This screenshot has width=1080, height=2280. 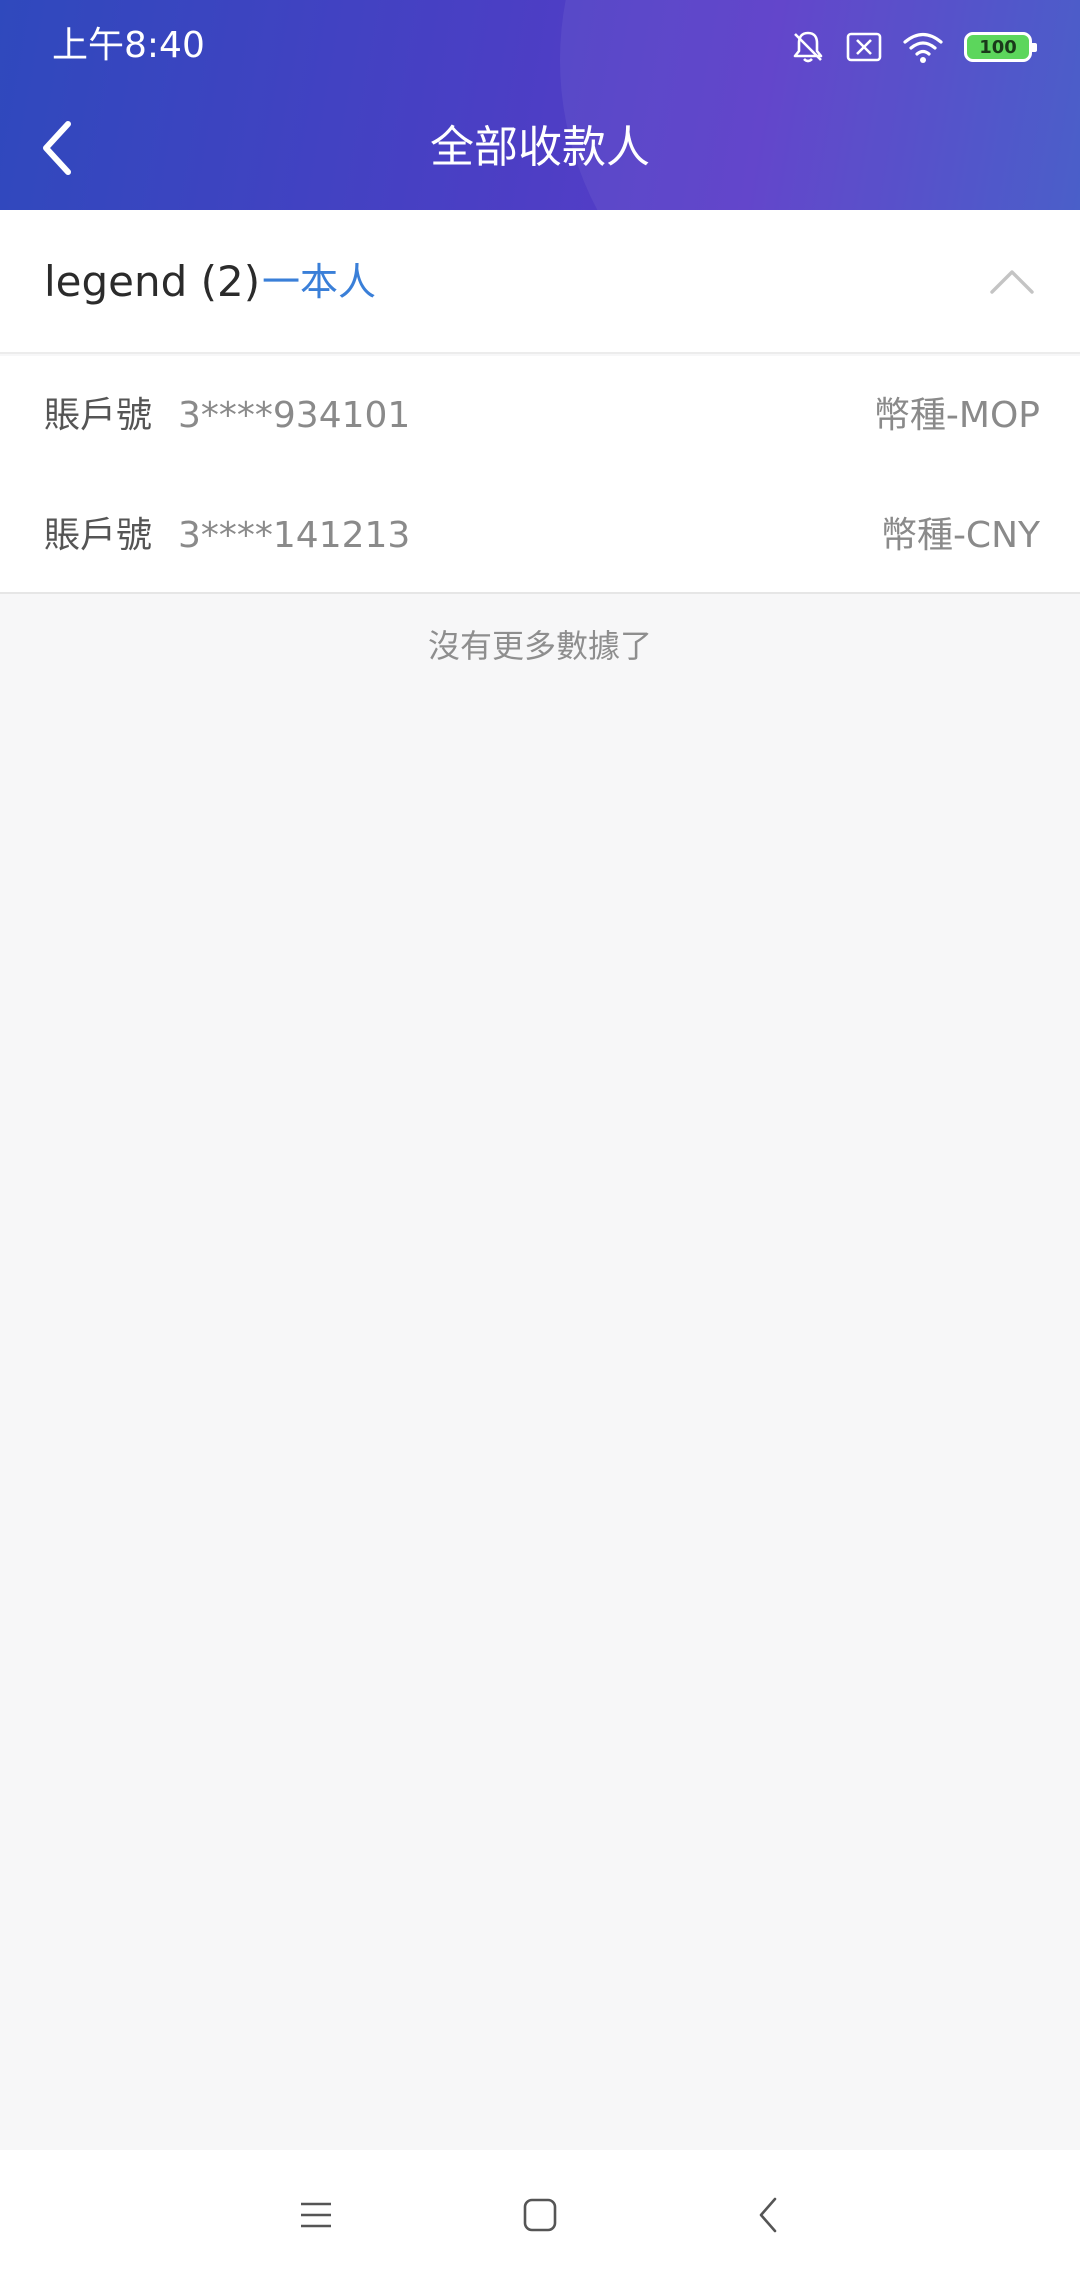 I want to click on system-back-button, so click(x=768, y=2215).